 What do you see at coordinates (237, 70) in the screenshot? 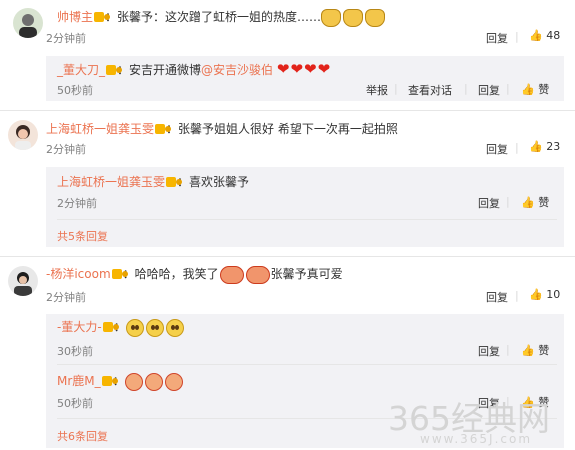
I see `mention-link: @安吉沙骏伯` at bounding box center [237, 70].